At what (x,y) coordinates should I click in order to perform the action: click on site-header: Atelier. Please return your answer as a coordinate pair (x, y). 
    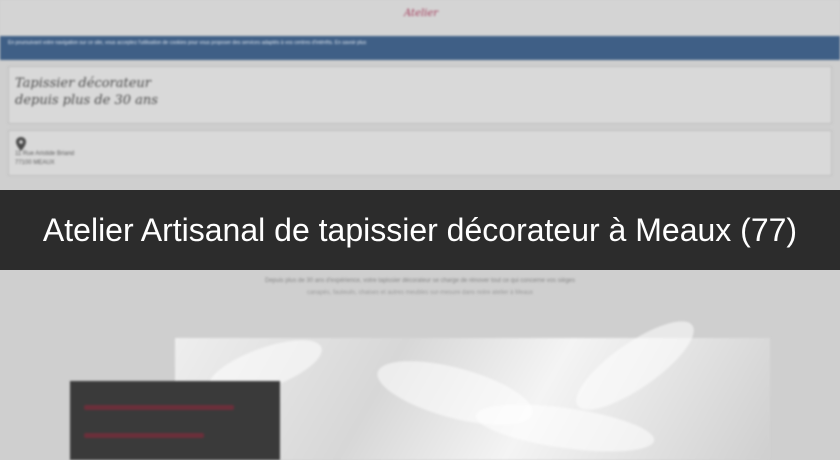
    Looking at the image, I should click on (420, 18).